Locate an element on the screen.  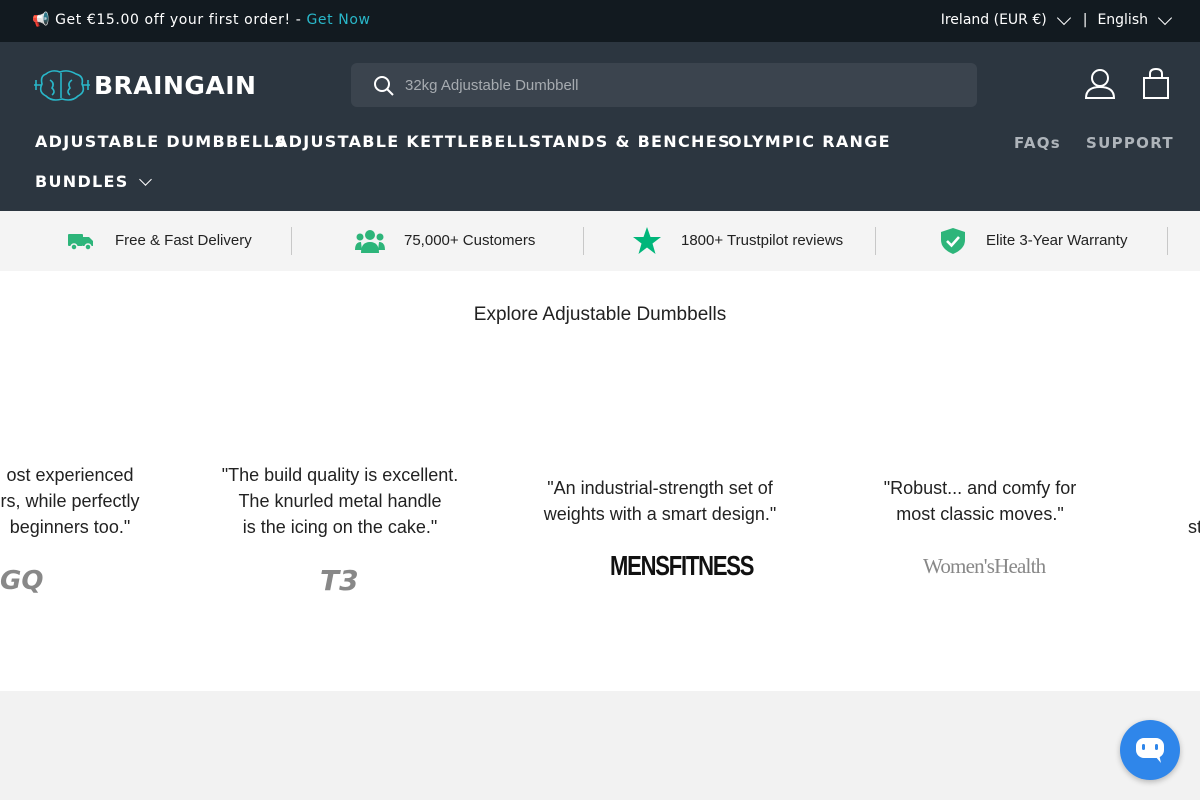
nav-item-support: SUPPORT is located at coordinates (1130, 143).